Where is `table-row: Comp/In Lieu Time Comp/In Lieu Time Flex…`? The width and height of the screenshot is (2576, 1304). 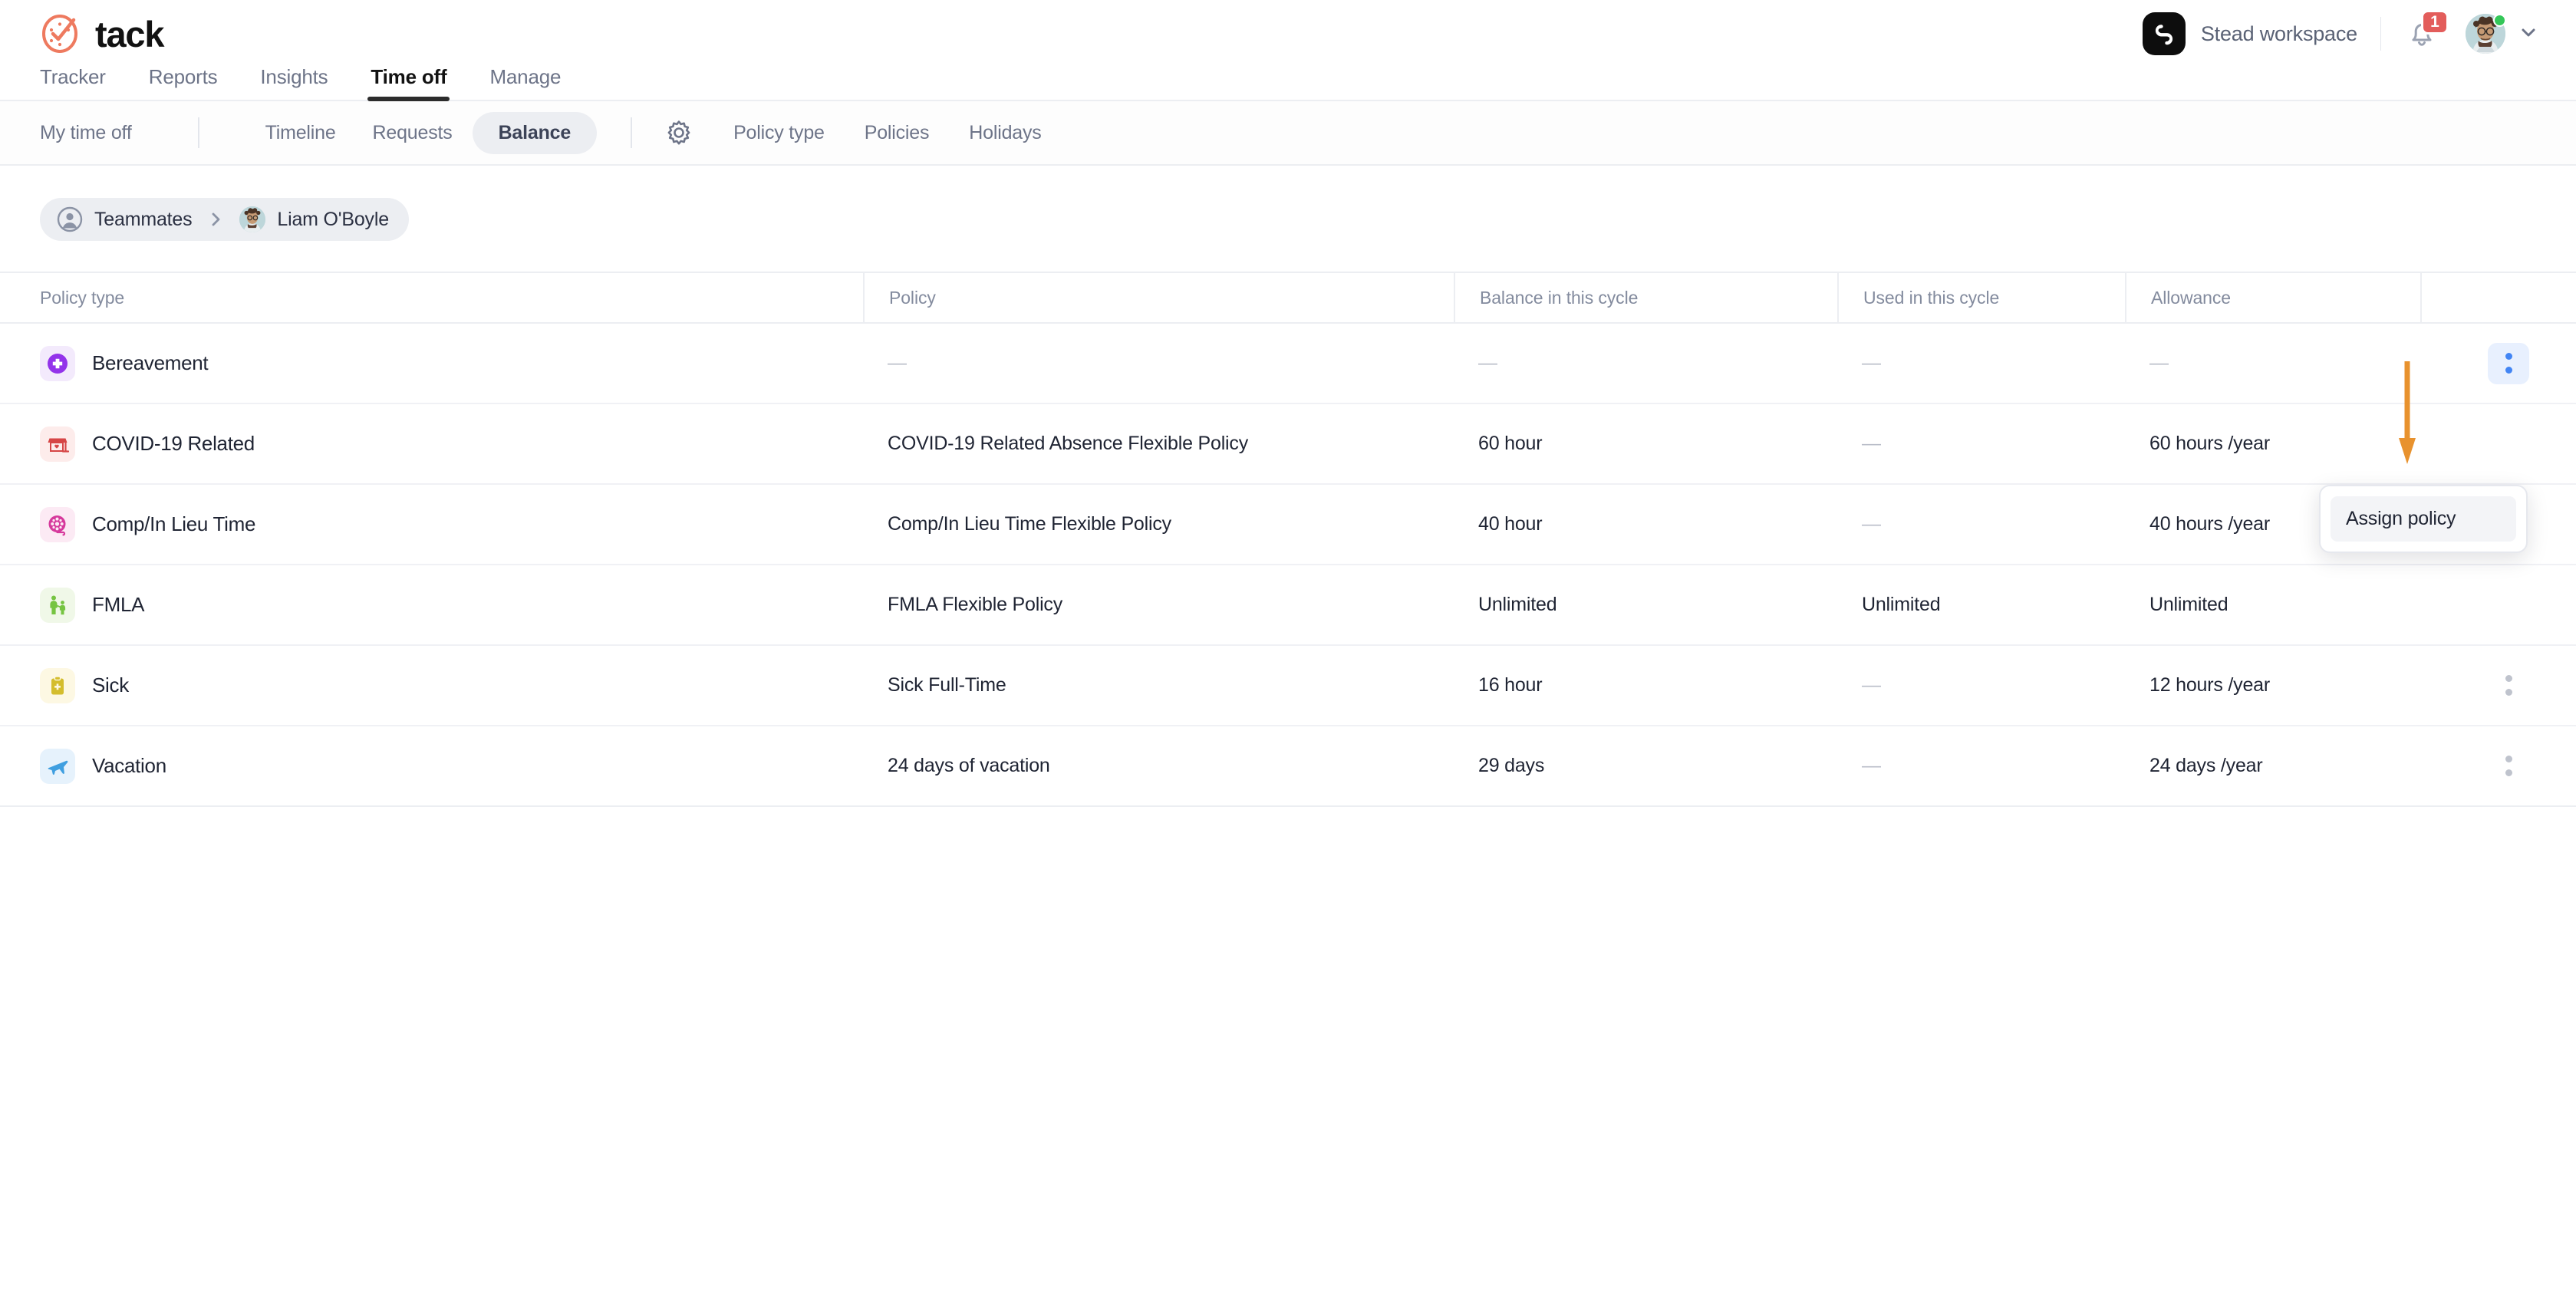 table-row: Comp/In Lieu Time Comp/In Lieu Time Flex… is located at coordinates (1288, 525).